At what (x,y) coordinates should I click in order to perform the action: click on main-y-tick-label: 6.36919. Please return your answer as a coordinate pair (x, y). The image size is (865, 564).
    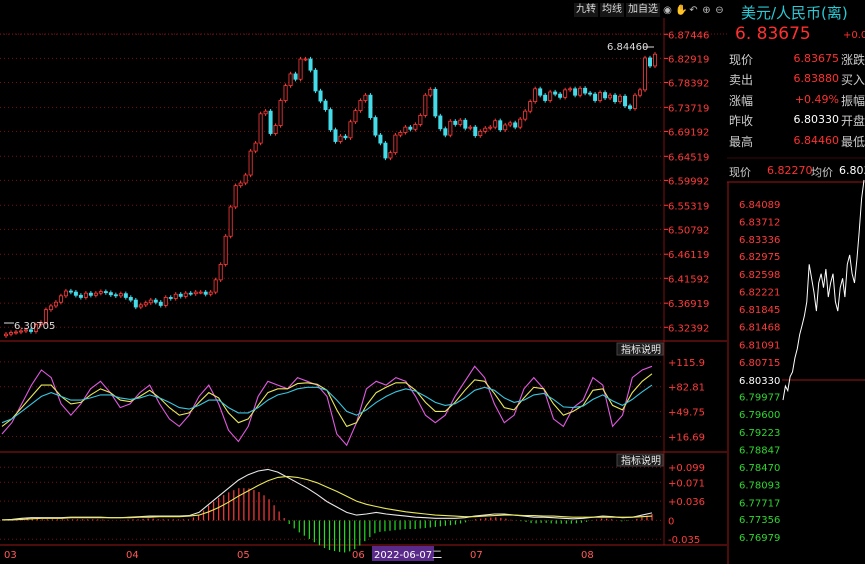
    Looking at the image, I should click on (688, 304).